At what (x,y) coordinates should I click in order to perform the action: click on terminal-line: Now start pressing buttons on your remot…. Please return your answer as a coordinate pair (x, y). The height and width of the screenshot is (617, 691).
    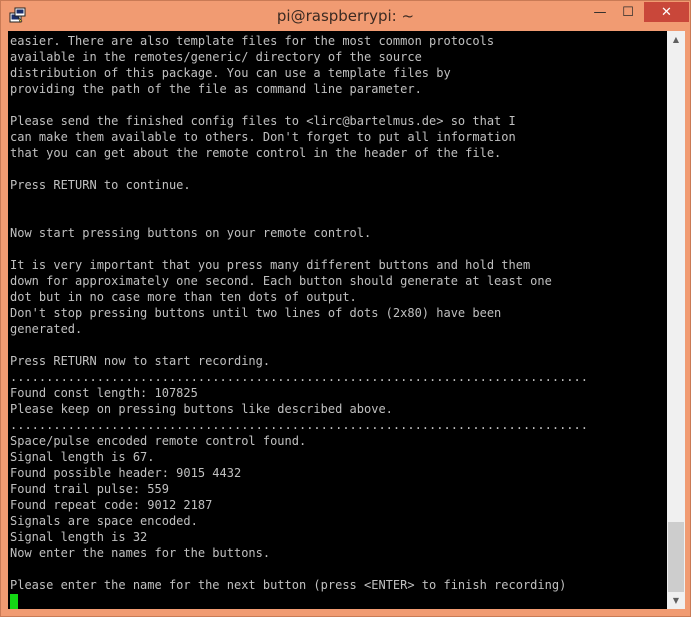
    Looking at the image, I should click on (191, 233).